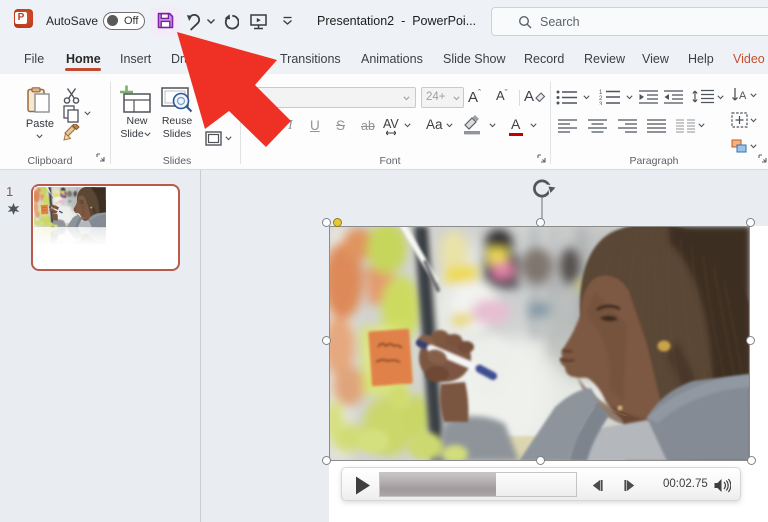  Describe the element at coordinates (601, 103) in the screenshot. I see `svg-text: 3` at that location.